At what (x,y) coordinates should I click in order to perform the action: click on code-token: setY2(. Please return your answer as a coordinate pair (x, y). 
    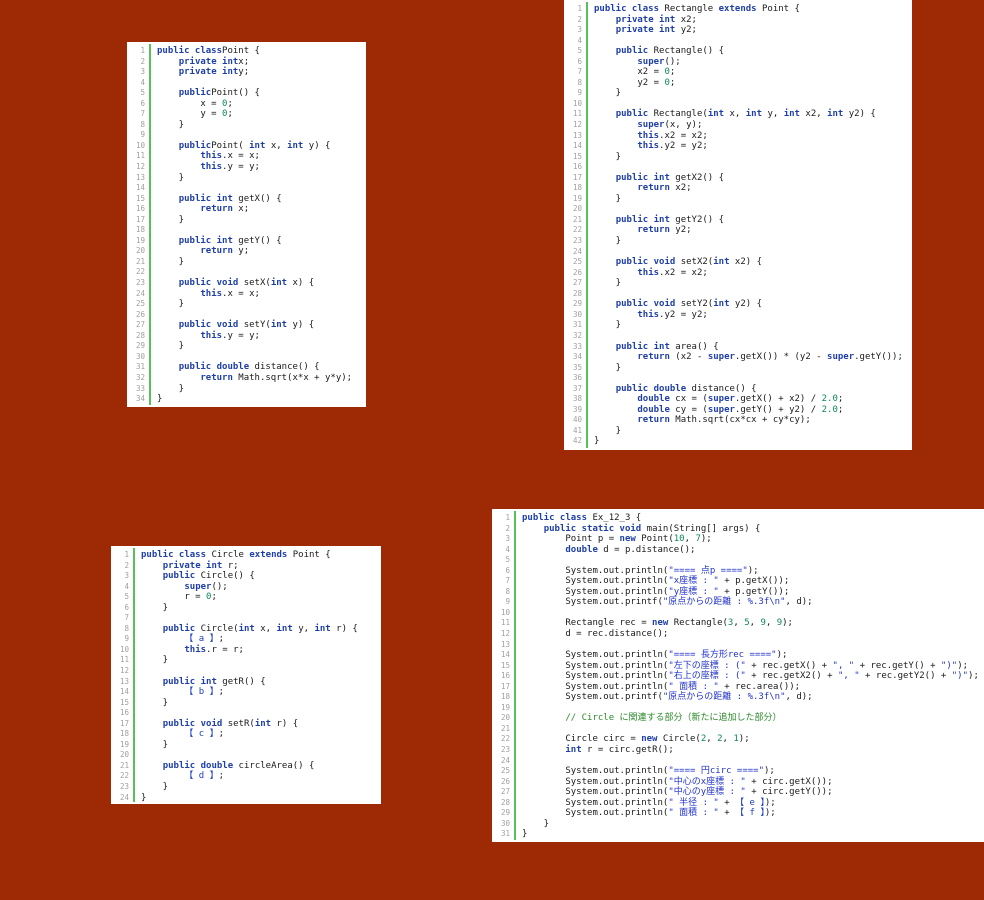
    Looking at the image, I should click on (694, 304).